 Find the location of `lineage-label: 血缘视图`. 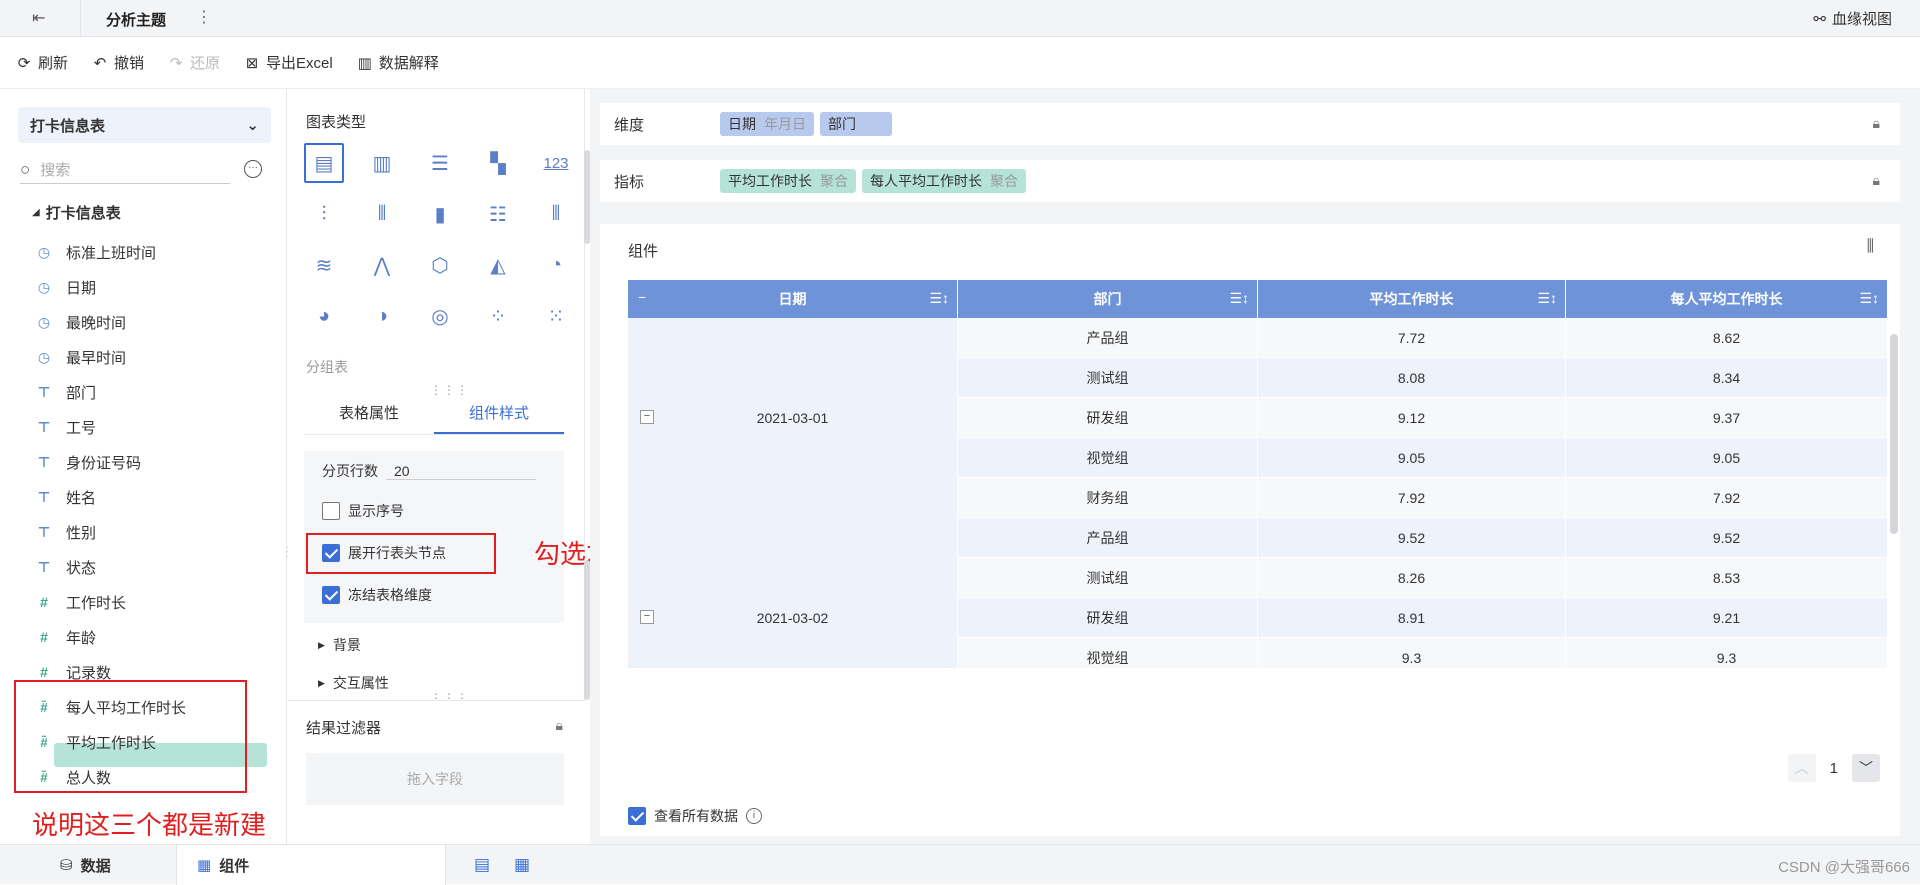

lineage-label: 血缘视图 is located at coordinates (1861, 19).